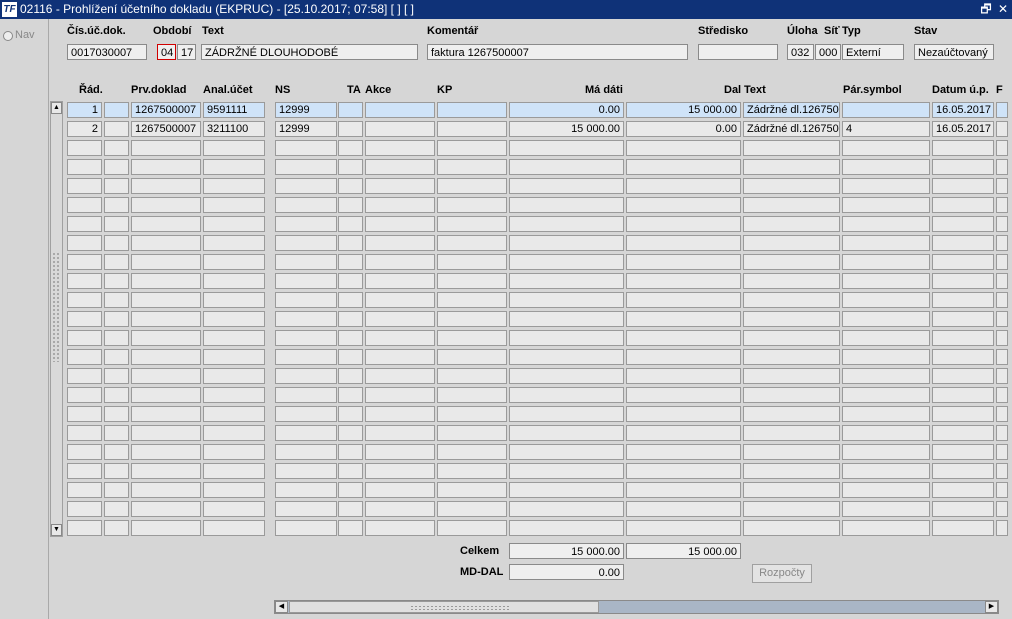 This screenshot has height=619, width=1012. I want to click on vertical-scrollbar: ▲ ▼, so click(56, 319).